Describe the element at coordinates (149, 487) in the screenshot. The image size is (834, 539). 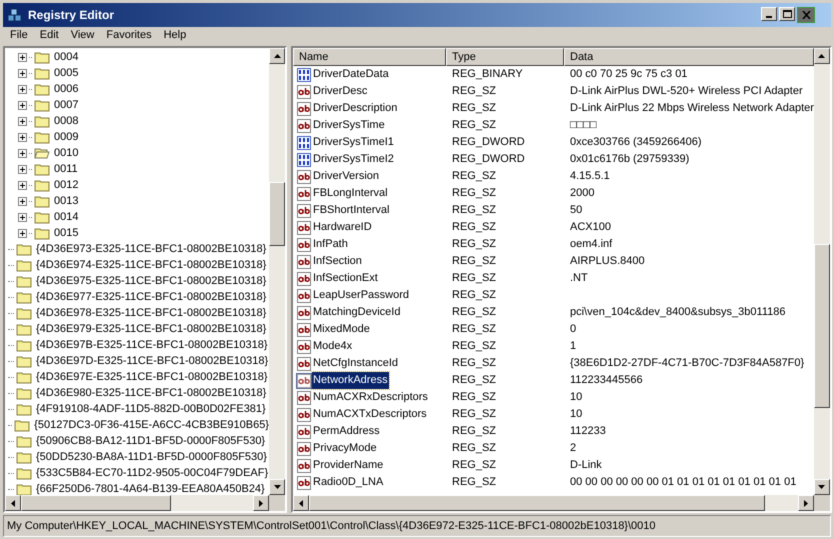
I see `tree-item: {66F250D6-7801-4A64-B139-EEA80A450B24}` at that location.